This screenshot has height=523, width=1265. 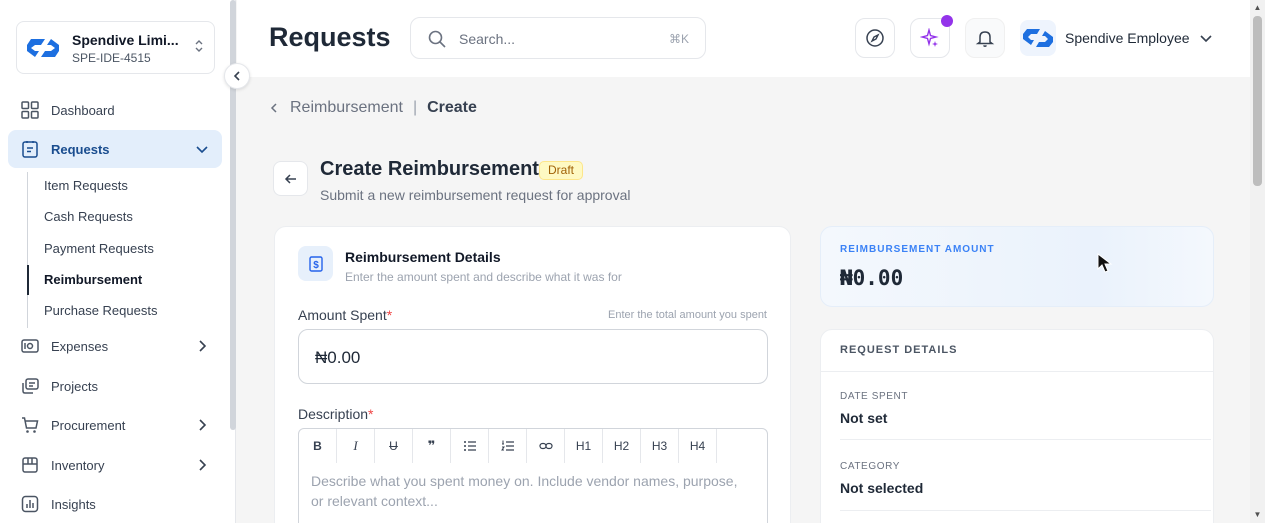 I want to click on sidebar-item-procurement: Procurement, so click(x=115, y=425).